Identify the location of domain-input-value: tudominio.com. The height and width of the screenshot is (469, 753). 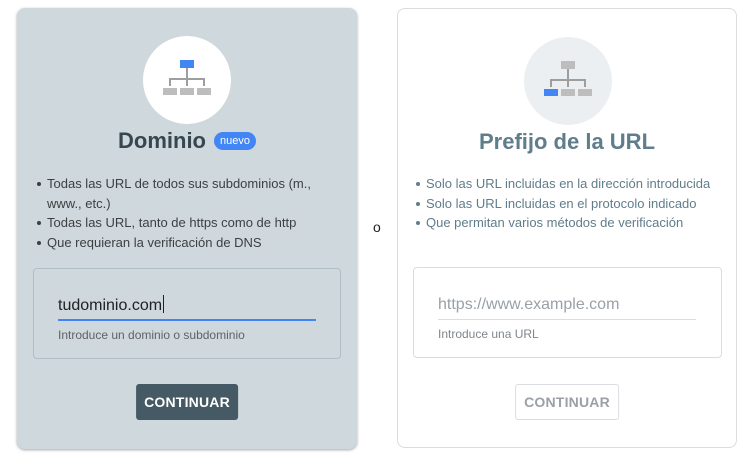
(110, 305).